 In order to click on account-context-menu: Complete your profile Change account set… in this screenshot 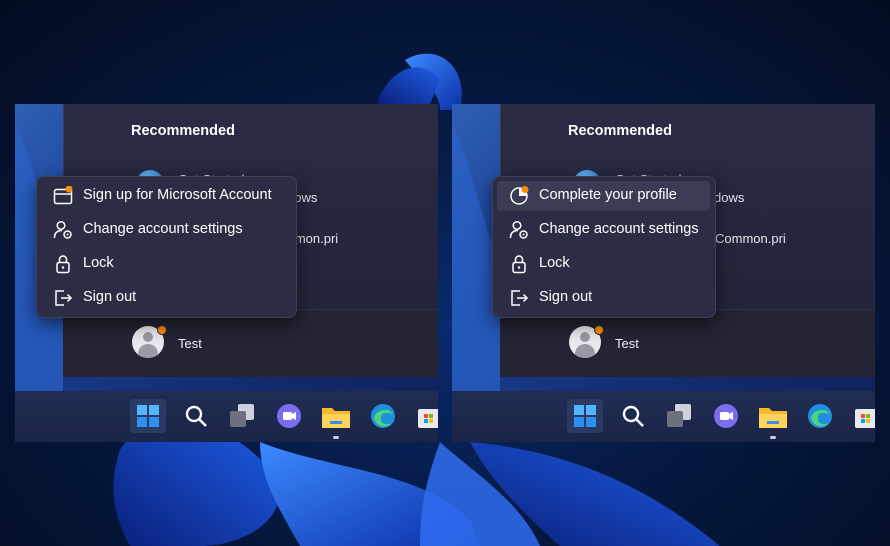, I will do `click(604, 247)`.